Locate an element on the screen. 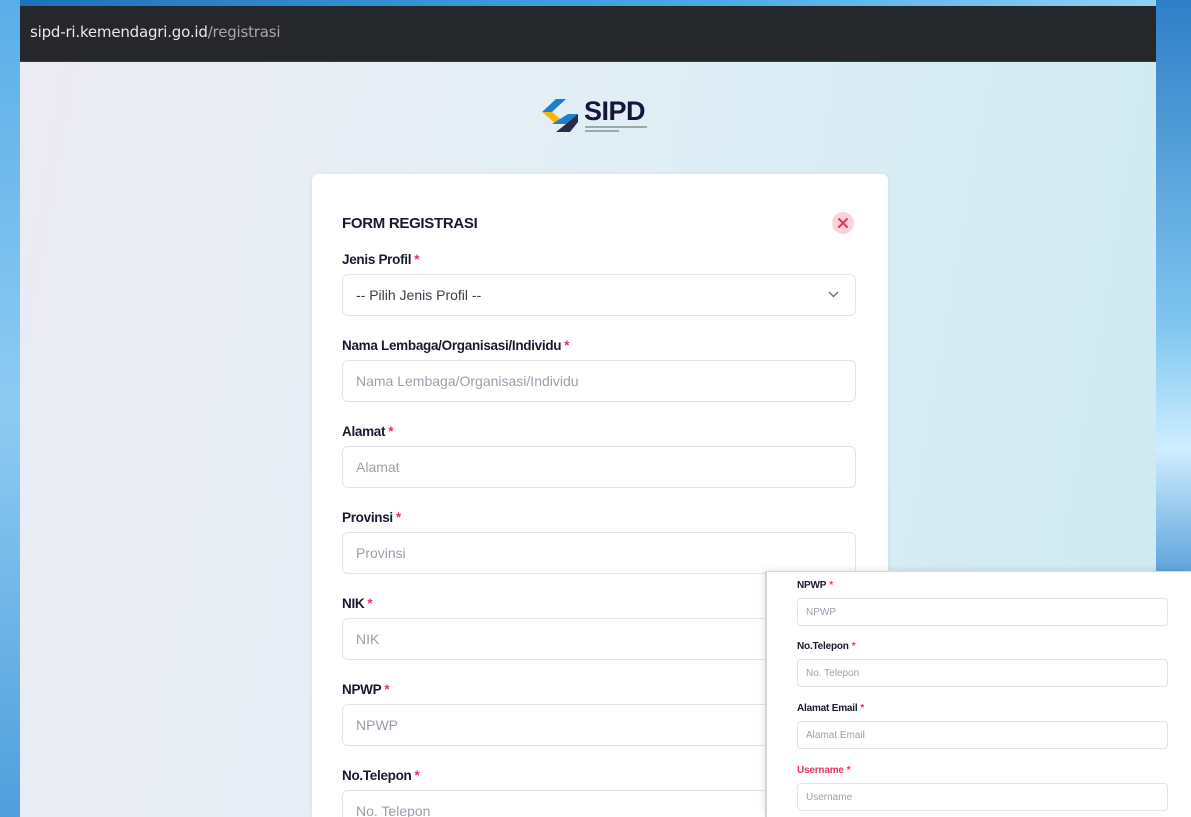 The height and width of the screenshot is (817, 1191). logo-text: SIPD is located at coordinates (615, 111).